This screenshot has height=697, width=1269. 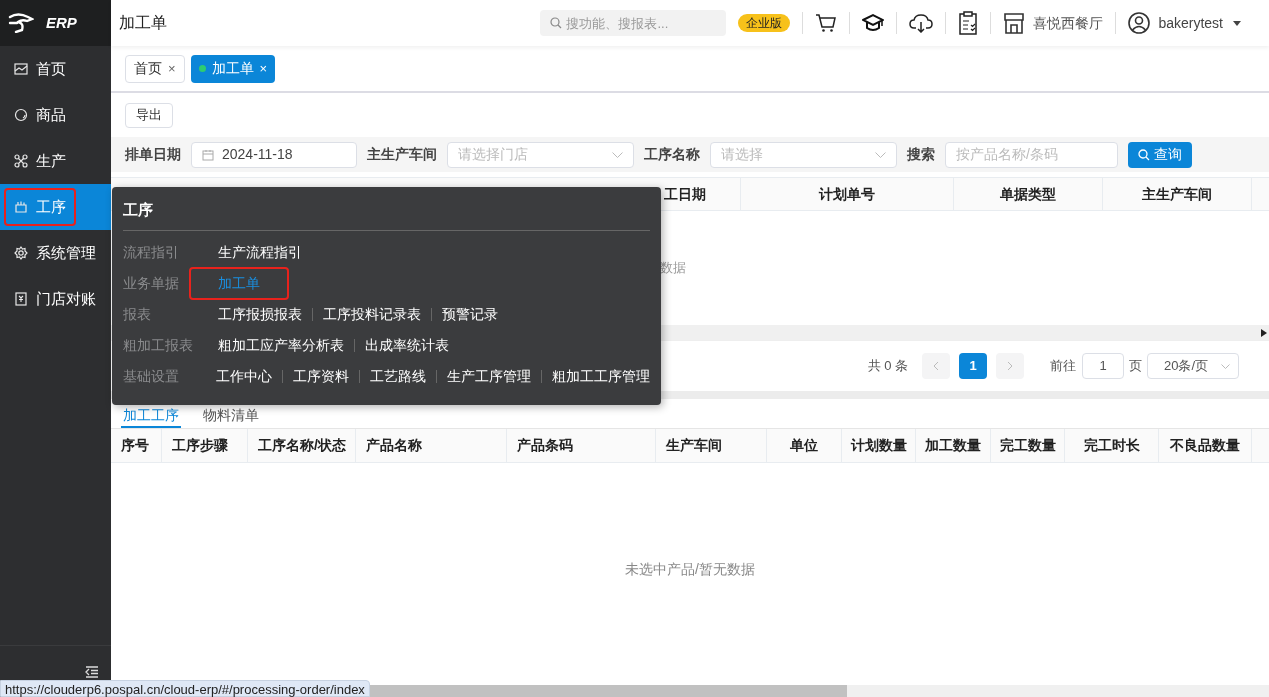 What do you see at coordinates (1160, 154) in the screenshot?
I see `query-button: 查询` at bounding box center [1160, 154].